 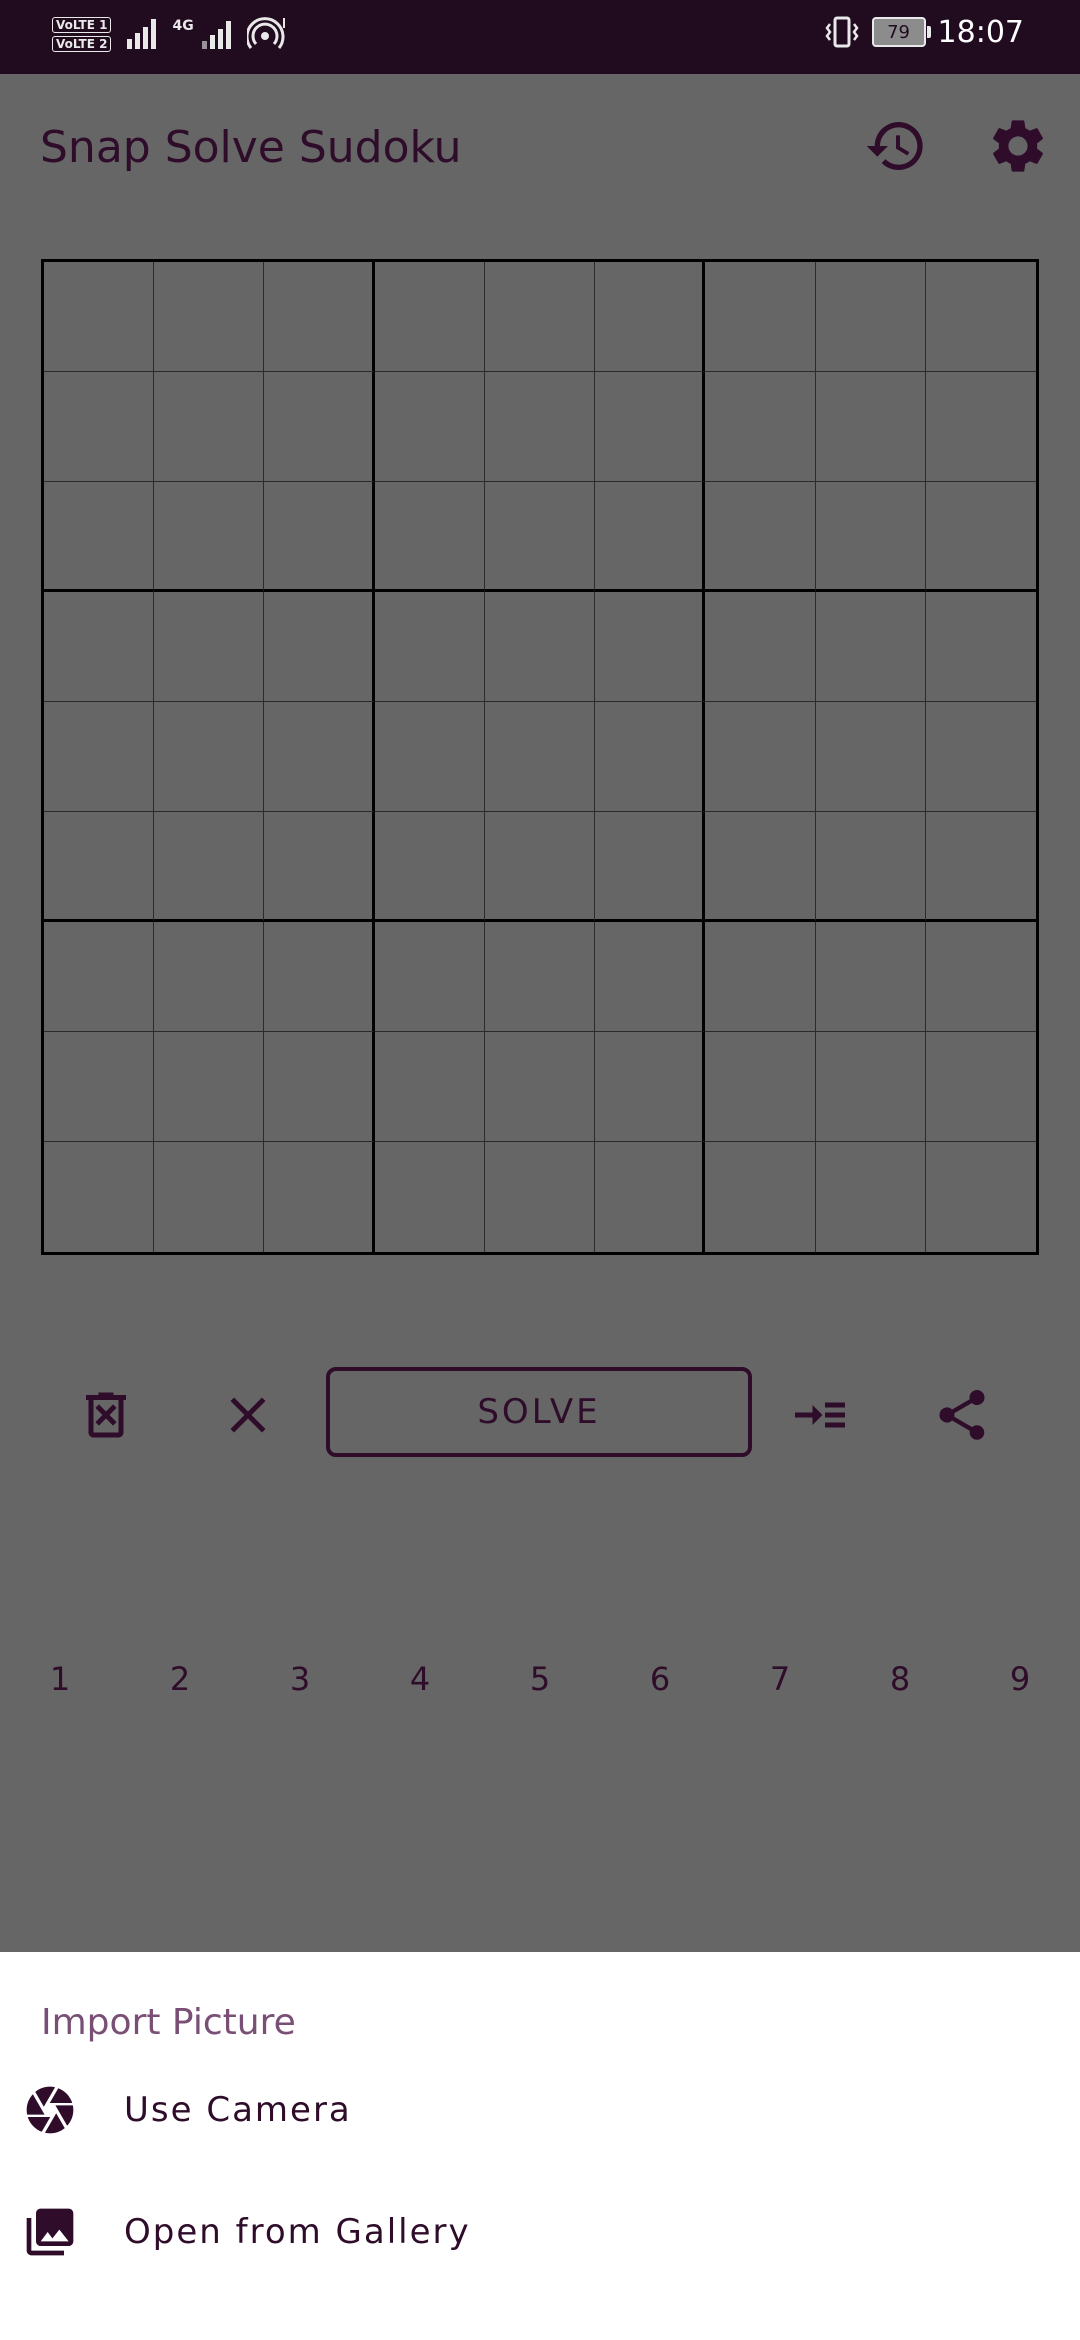 What do you see at coordinates (180, 1679) in the screenshot?
I see `number-key-2: 2` at bounding box center [180, 1679].